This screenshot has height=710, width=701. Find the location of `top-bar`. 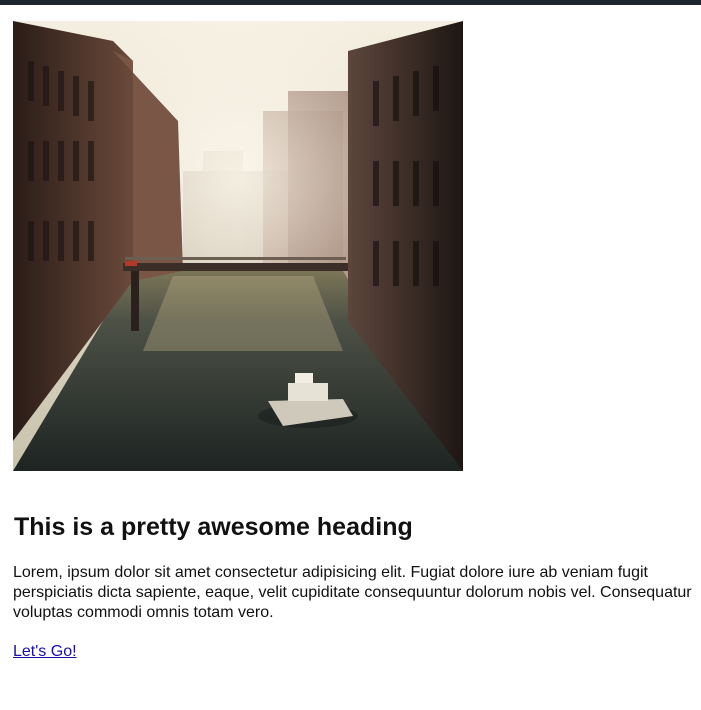

top-bar is located at coordinates (350, 2).